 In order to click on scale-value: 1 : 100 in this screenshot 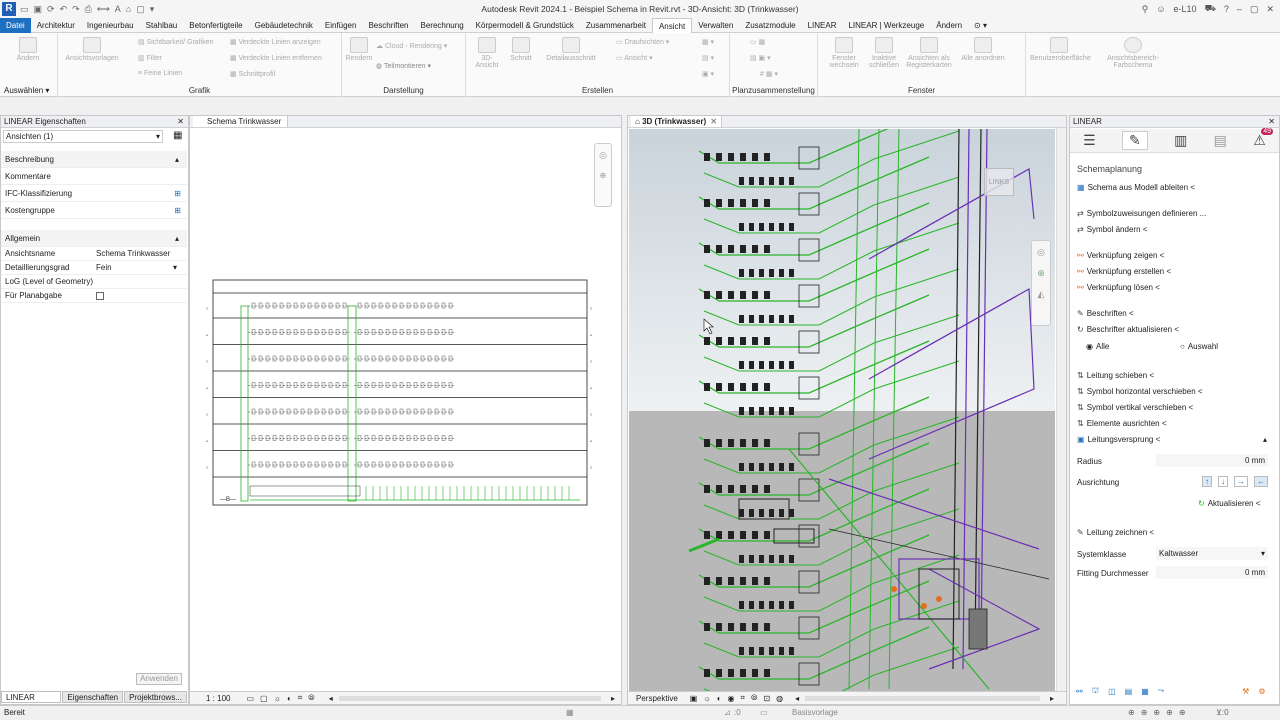, I will do `click(218, 698)`.